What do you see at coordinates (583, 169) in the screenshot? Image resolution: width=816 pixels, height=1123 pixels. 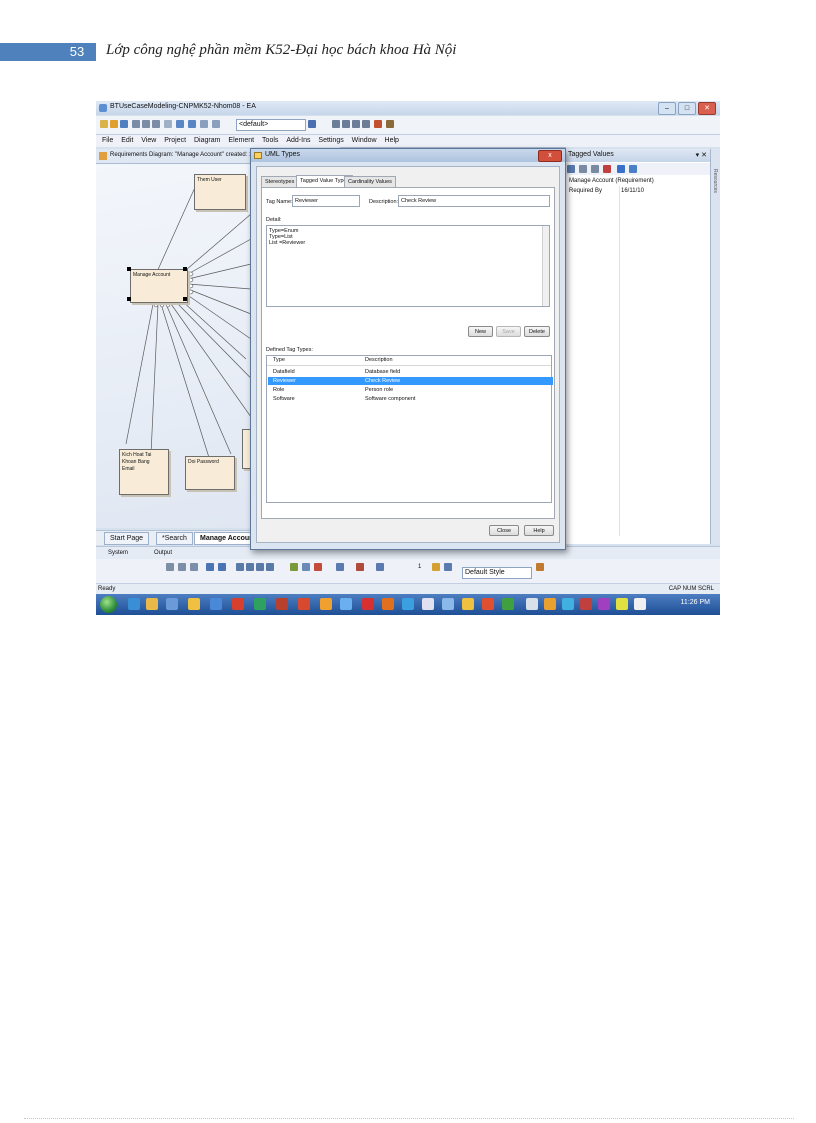 I see `add-tag-icon` at bounding box center [583, 169].